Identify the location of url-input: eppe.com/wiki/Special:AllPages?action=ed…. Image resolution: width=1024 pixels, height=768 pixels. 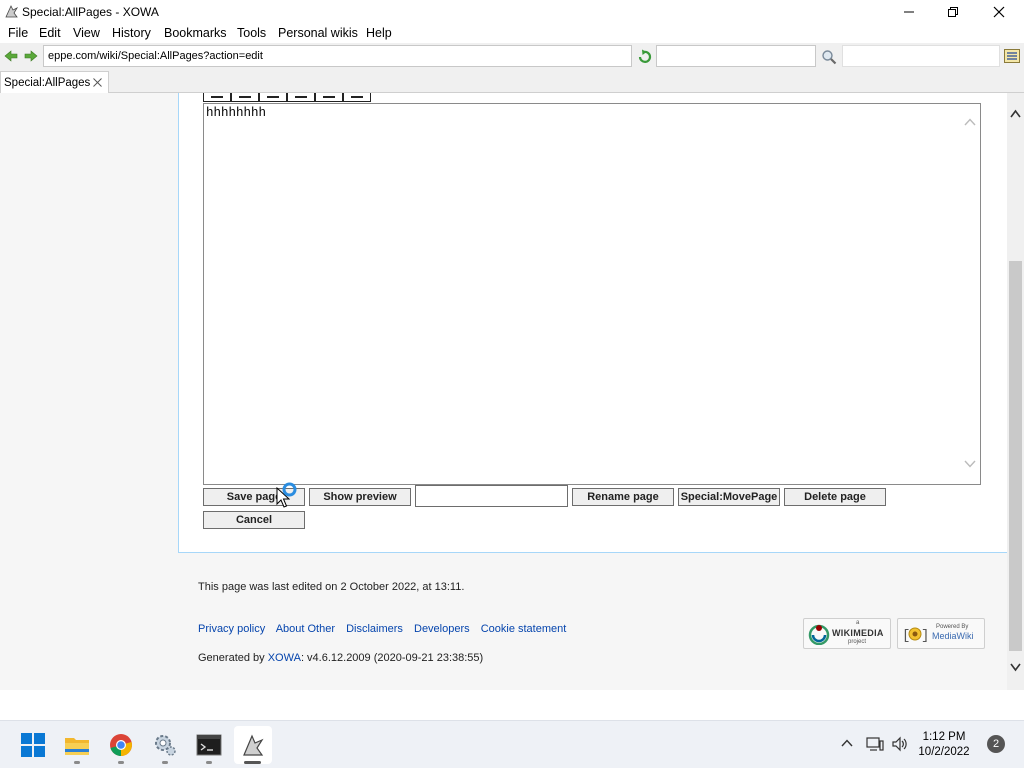
(337, 56).